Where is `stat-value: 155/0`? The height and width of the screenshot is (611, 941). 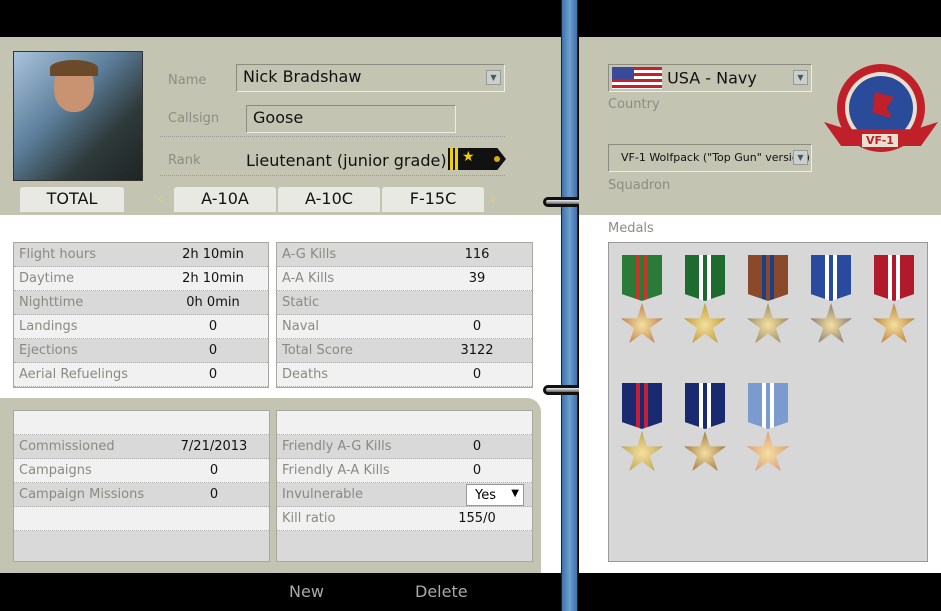 stat-value: 155/0 is located at coordinates (477, 518).